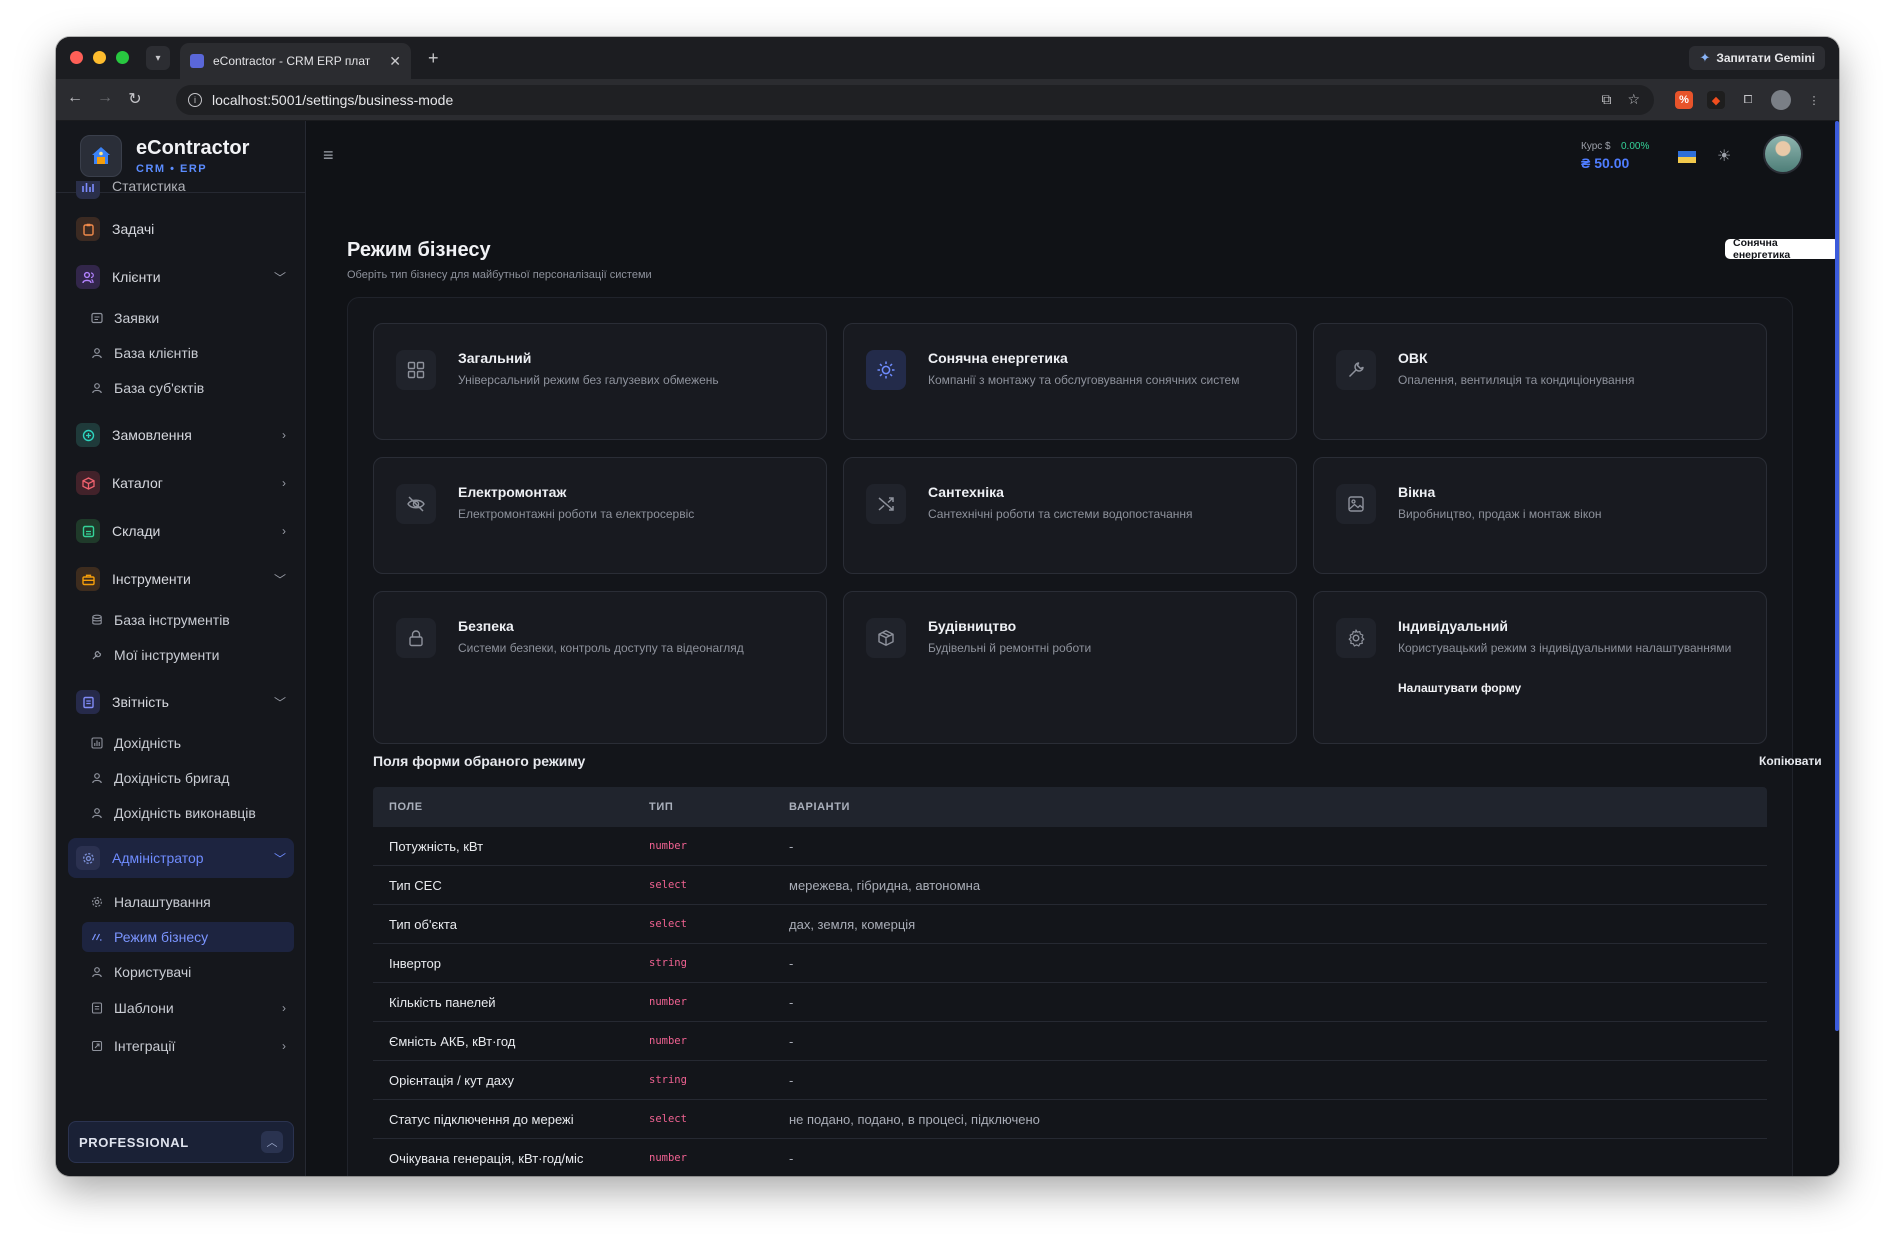 The width and height of the screenshot is (1894, 1250). Describe the element at coordinates (149, 187) in the screenshot. I see `sidebar-item-label: Статистика` at that location.